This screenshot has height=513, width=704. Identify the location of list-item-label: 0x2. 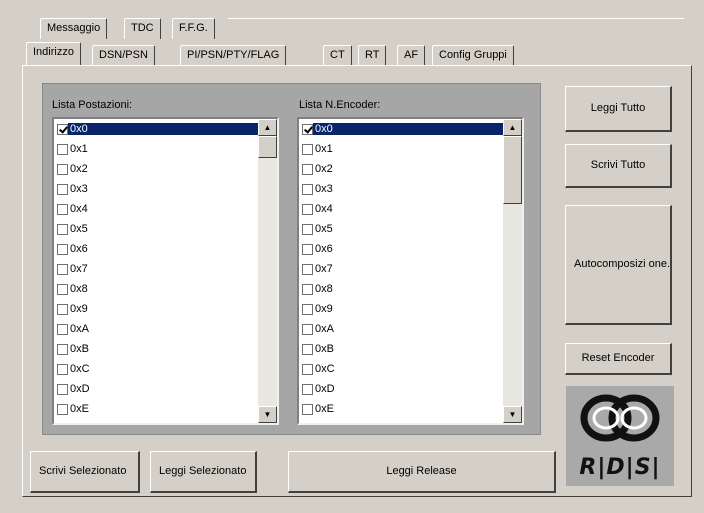
(79, 169).